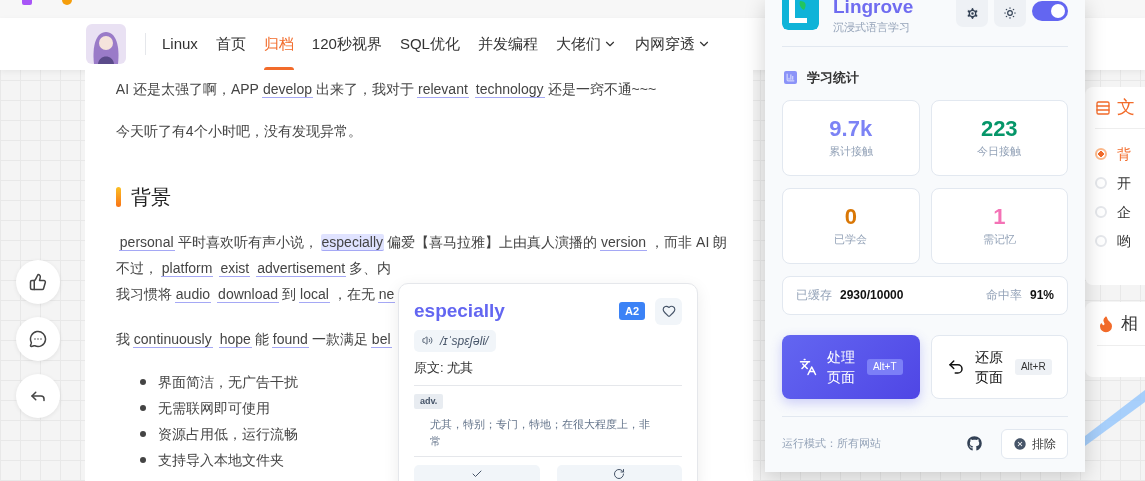 The height and width of the screenshot is (481, 1145). What do you see at coordinates (492, 242) in the screenshot?
I see `paragraph-text: 偏爱【喜马拉雅】上由真人演播的` at bounding box center [492, 242].